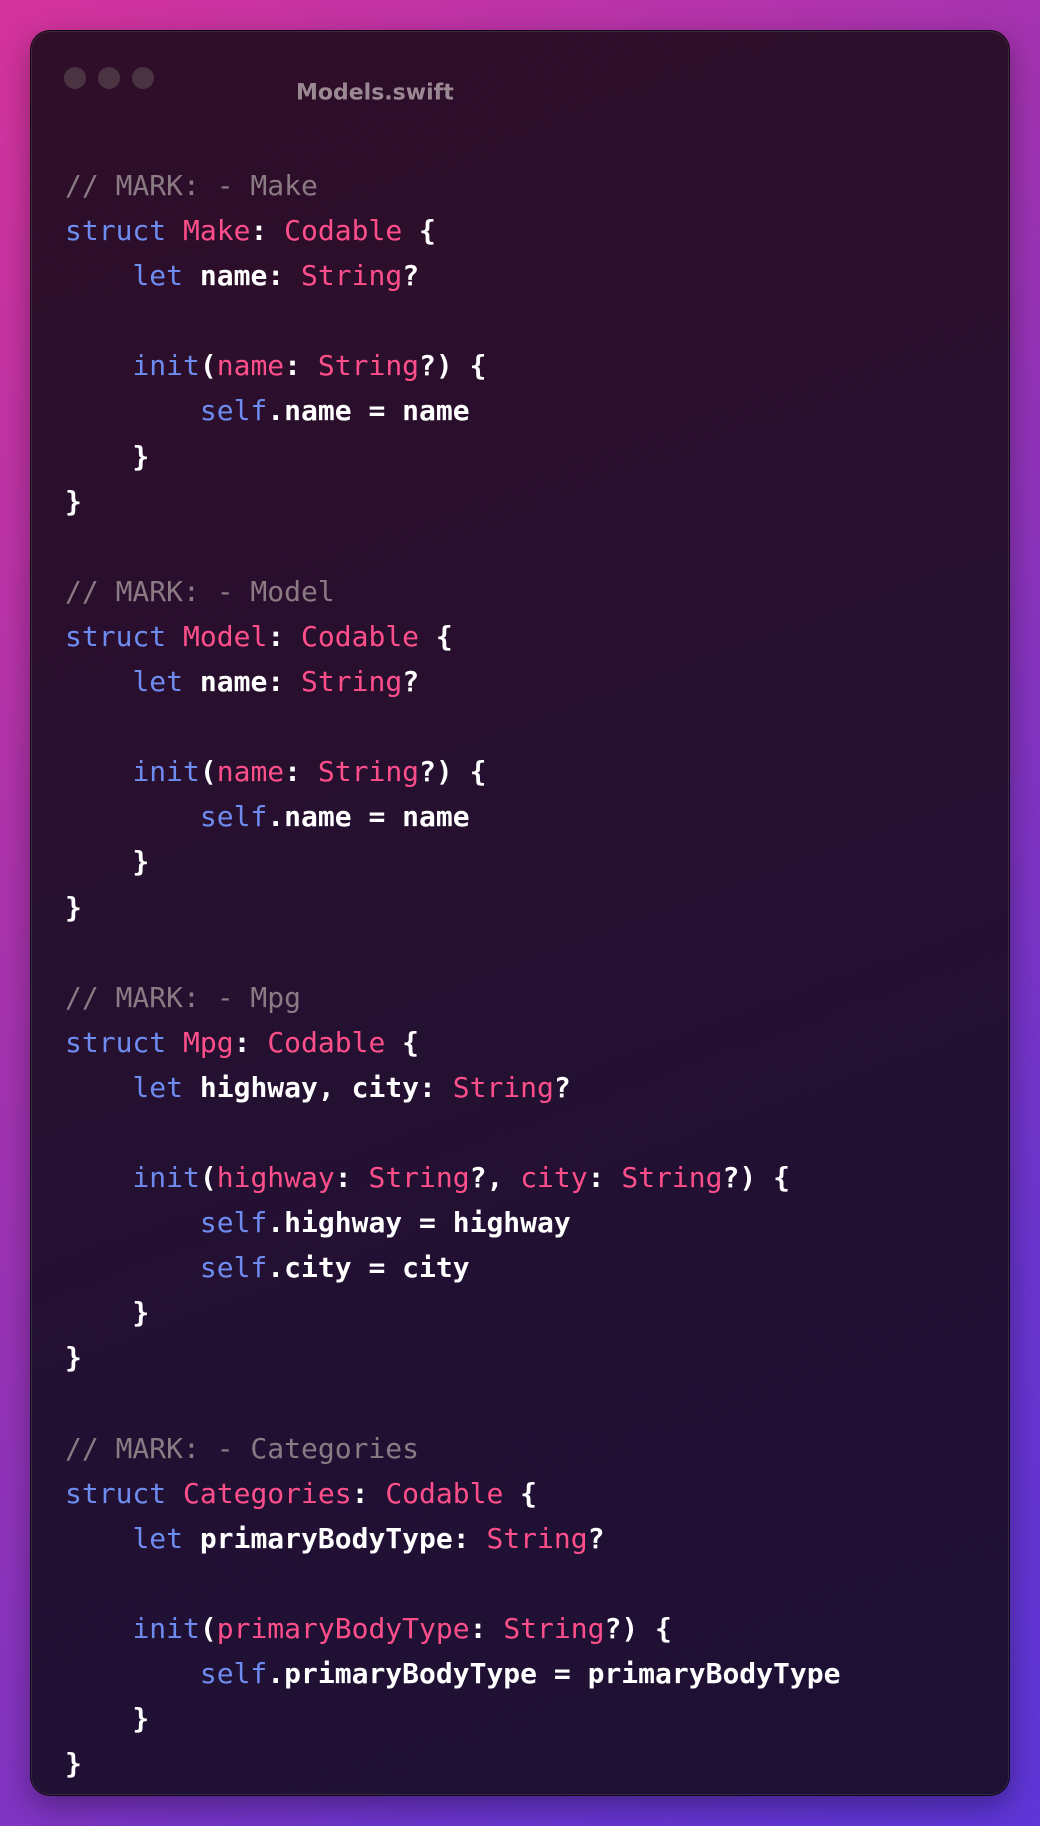 Image resolution: width=1040 pixels, height=1826 pixels. What do you see at coordinates (368, 1268) in the screenshot?
I see `code-token-plain: .city = city` at bounding box center [368, 1268].